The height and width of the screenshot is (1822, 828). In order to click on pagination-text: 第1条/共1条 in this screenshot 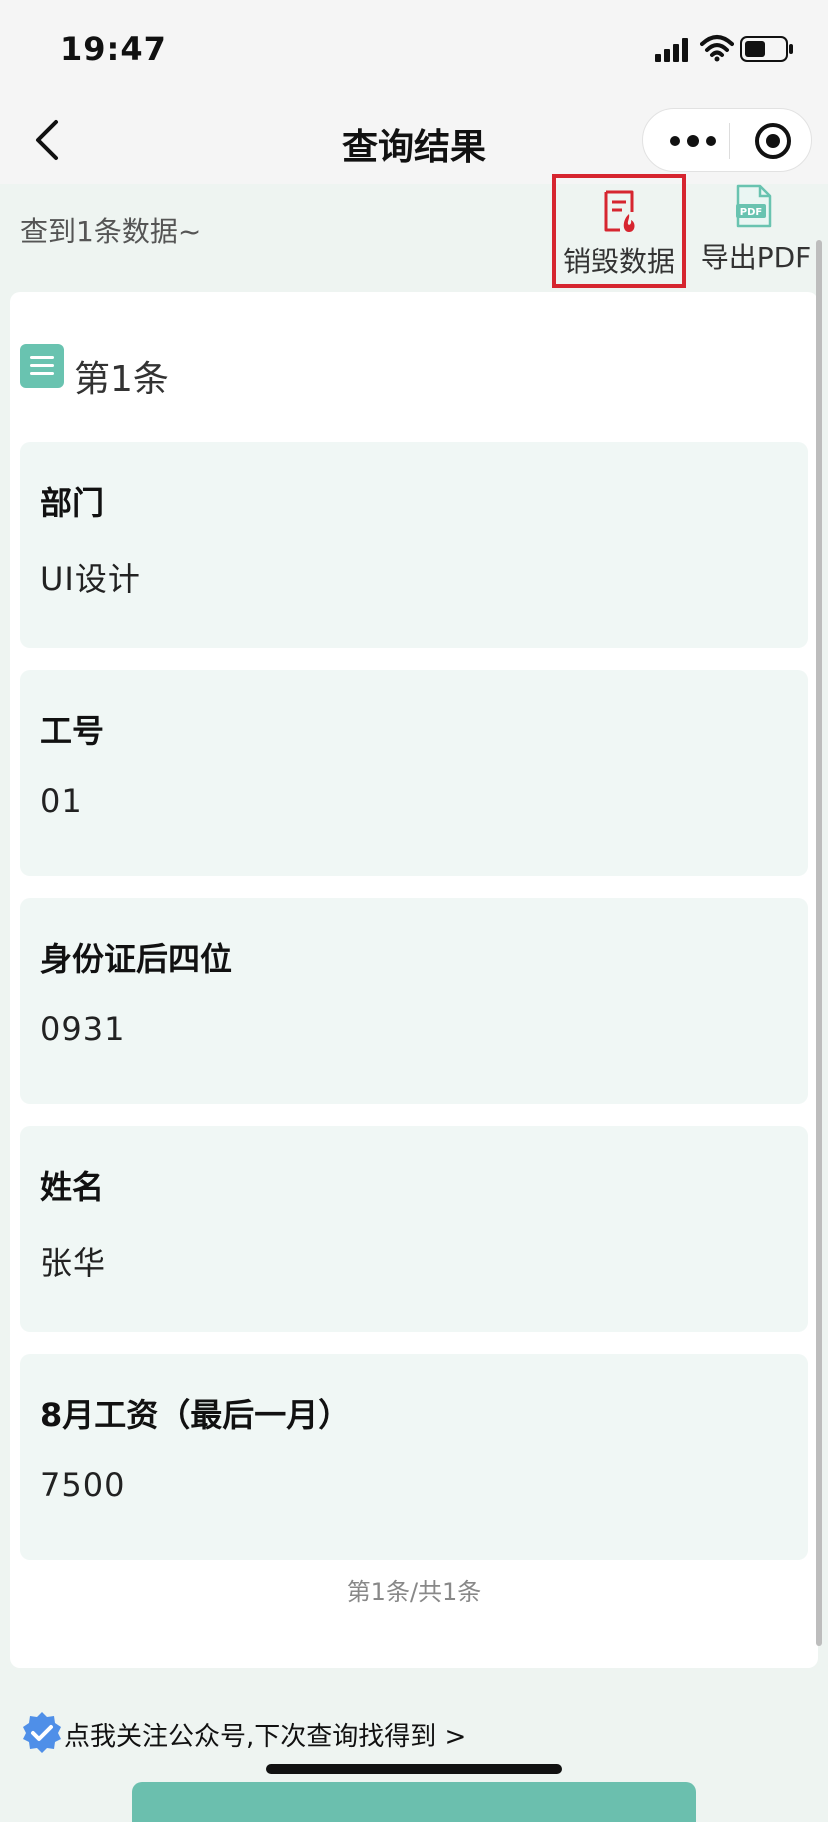, I will do `click(414, 1592)`.